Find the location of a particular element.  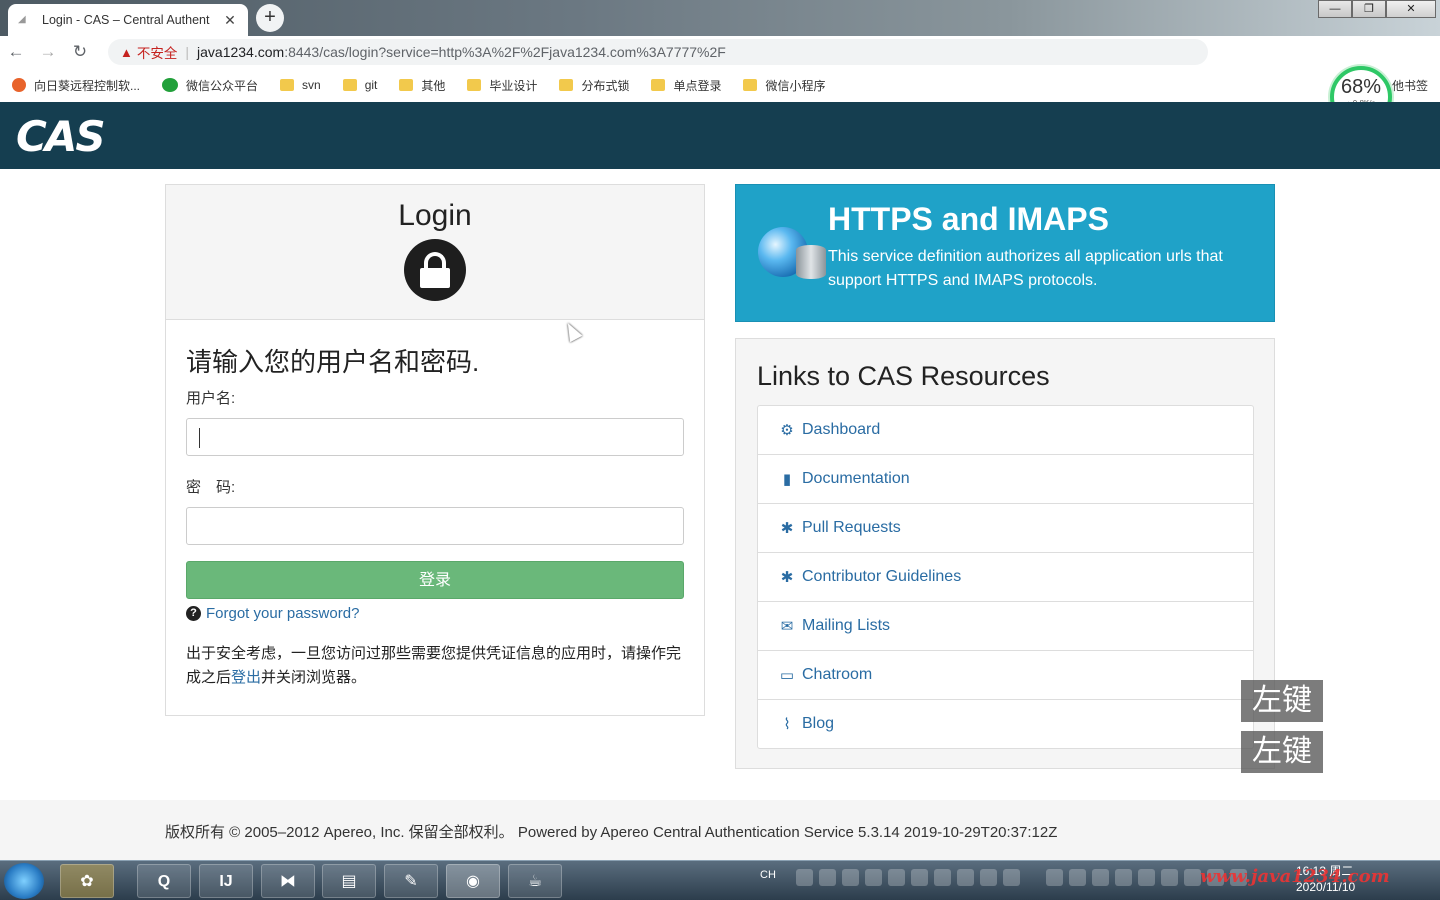

logout-link: 登出 is located at coordinates (246, 677).